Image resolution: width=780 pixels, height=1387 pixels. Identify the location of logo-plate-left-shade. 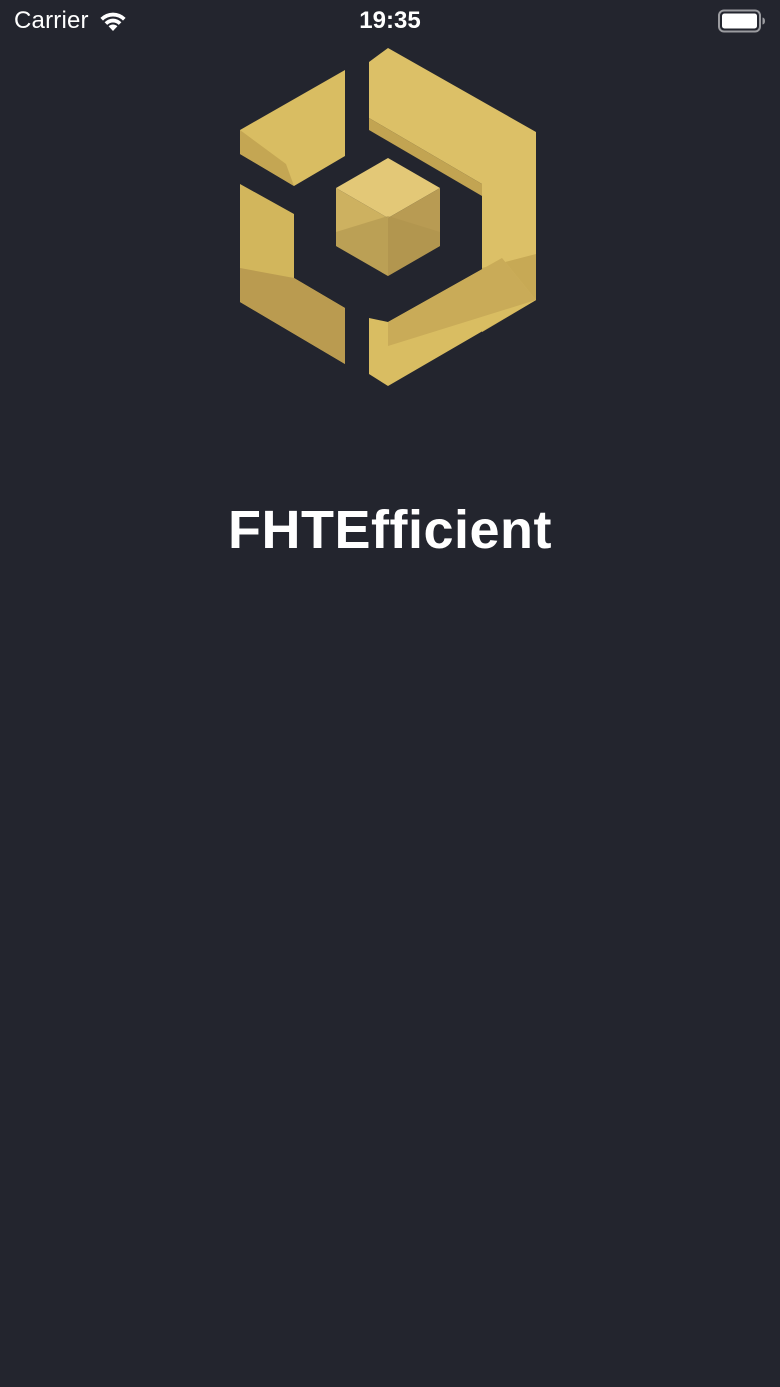
(292, 316).